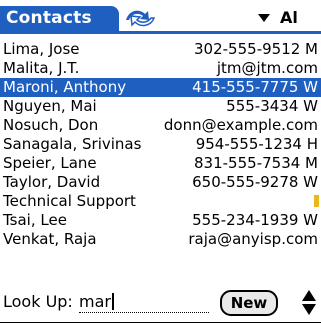 Image resolution: width=321 pixels, height=323 pixels. What do you see at coordinates (316, 201) in the screenshot?
I see `note-icon` at bounding box center [316, 201].